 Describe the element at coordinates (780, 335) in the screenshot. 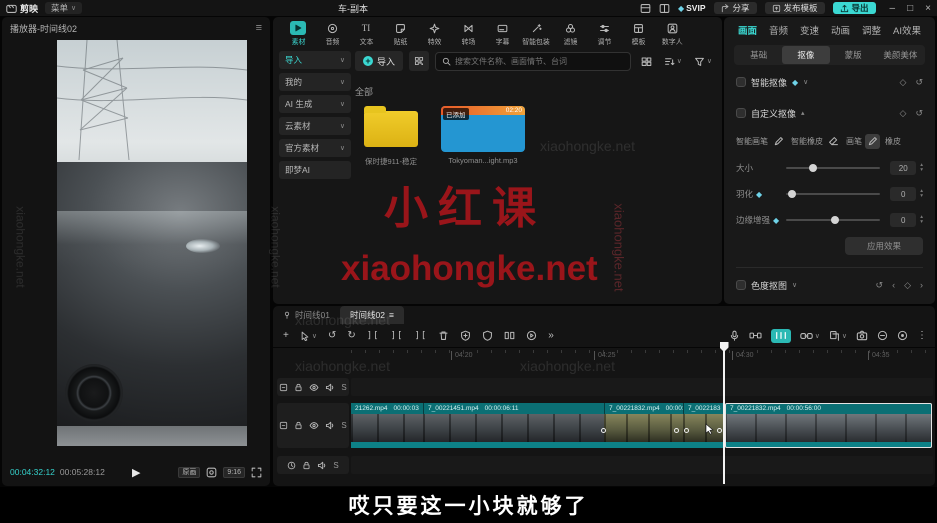

I see `preview-axis-toggle` at that location.